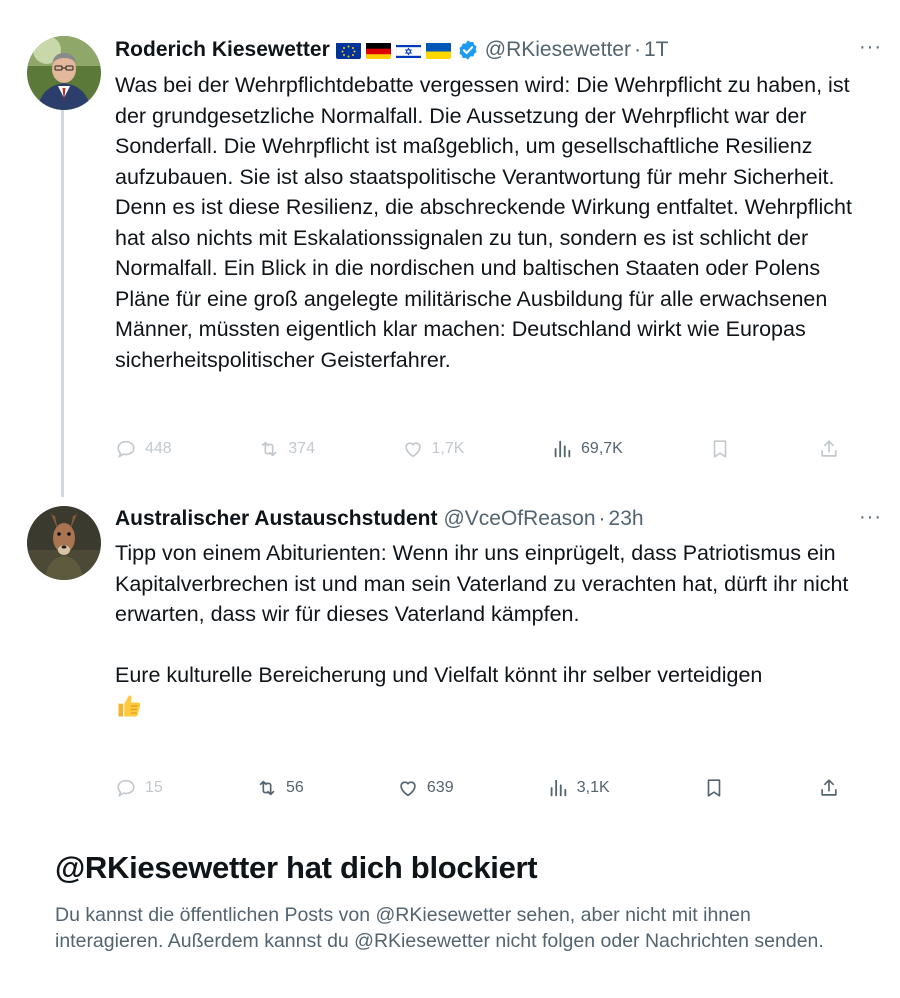 Image resolution: width=900 pixels, height=998 pixels. What do you see at coordinates (139, 788) in the screenshot?
I see `reply-button: 15` at bounding box center [139, 788].